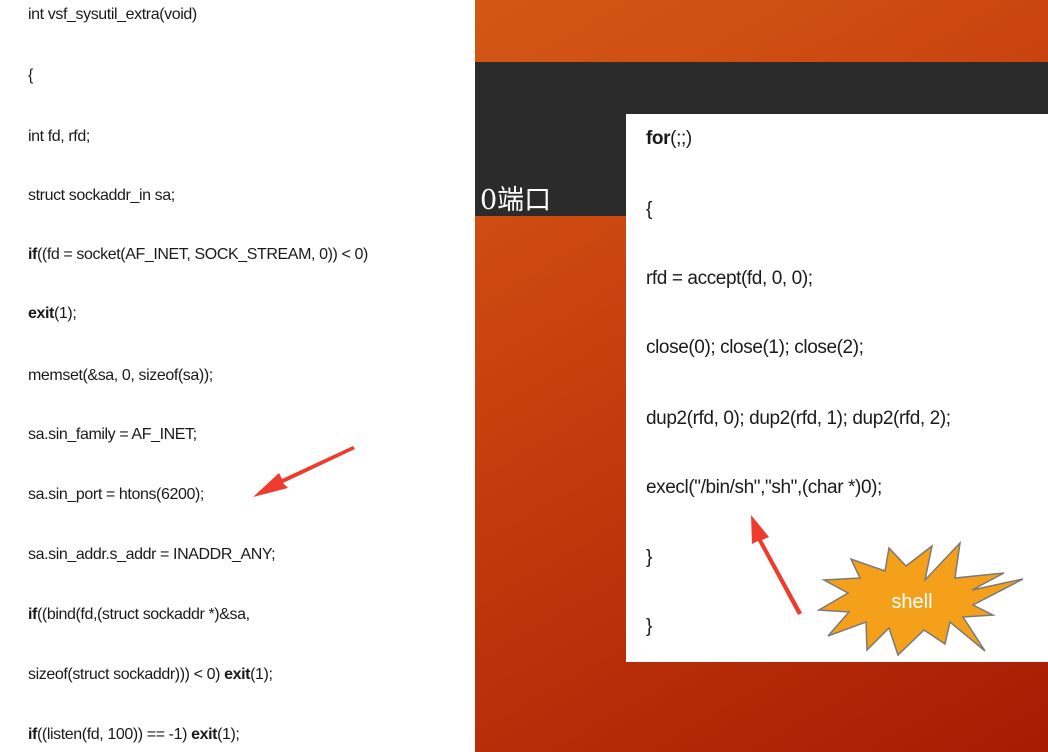 The width and height of the screenshot is (1048, 752). Describe the element at coordinates (912, 602) in the screenshot. I see `shell-burst-label: shell` at that location.